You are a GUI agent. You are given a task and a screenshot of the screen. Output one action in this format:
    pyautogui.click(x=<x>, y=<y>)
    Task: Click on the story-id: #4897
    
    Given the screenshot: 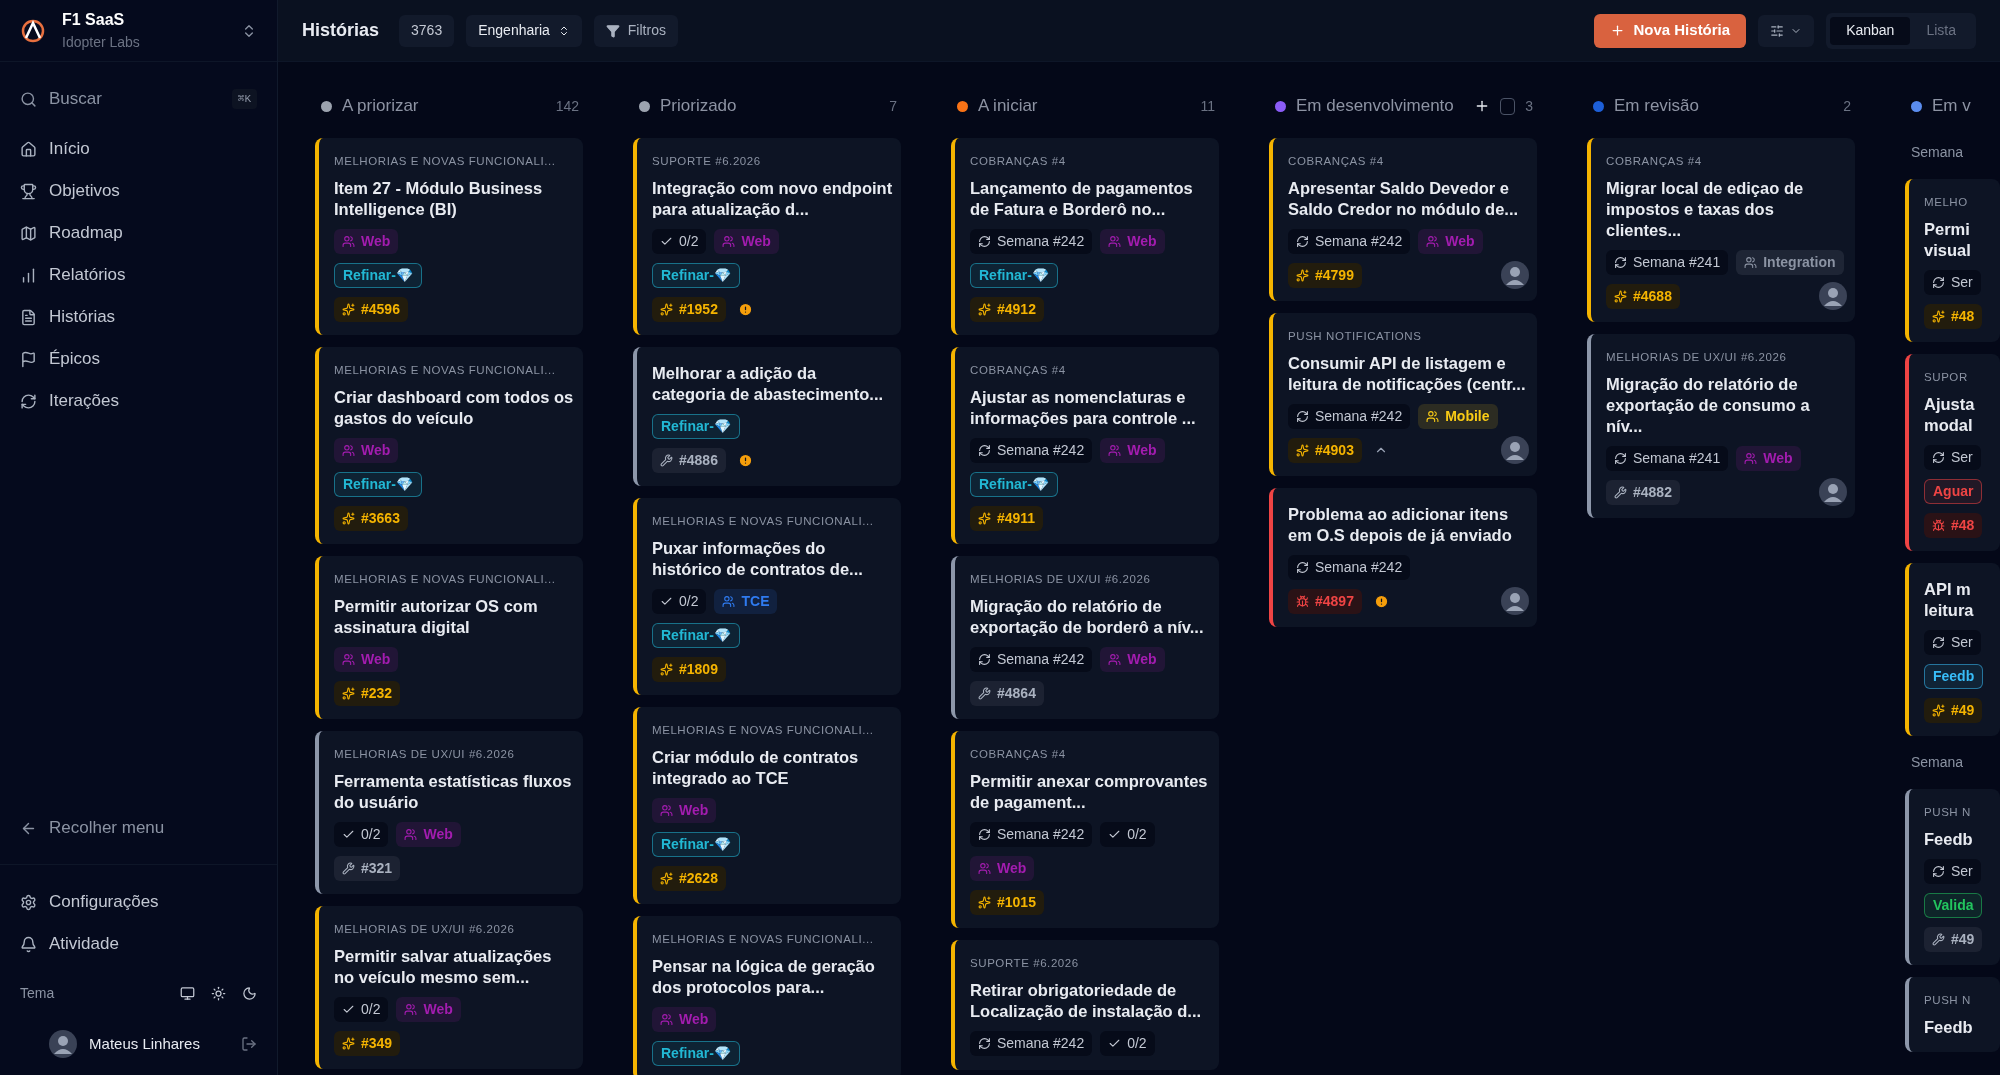 What is the action you would take?
    pyautogui.click(x=1325, y=601)
    